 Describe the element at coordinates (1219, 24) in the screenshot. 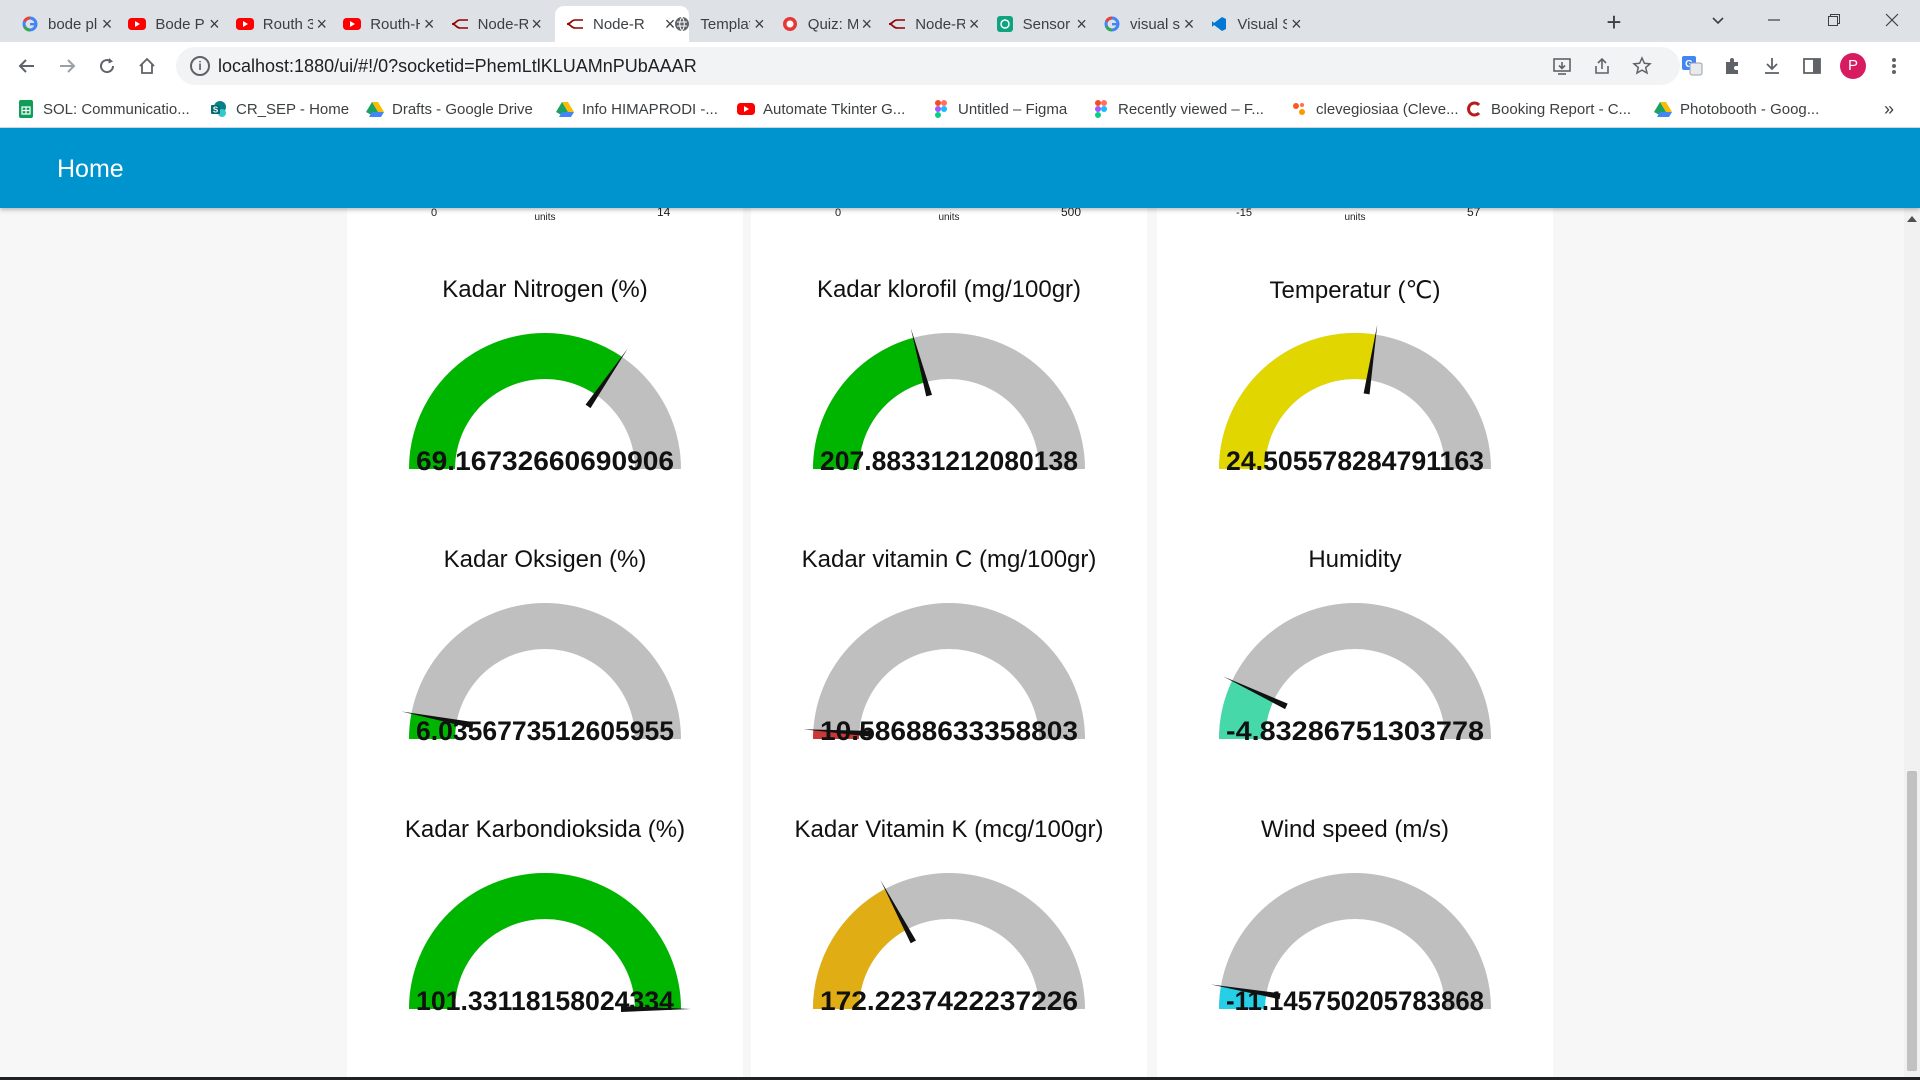

I see `vscode-icon` at that location.